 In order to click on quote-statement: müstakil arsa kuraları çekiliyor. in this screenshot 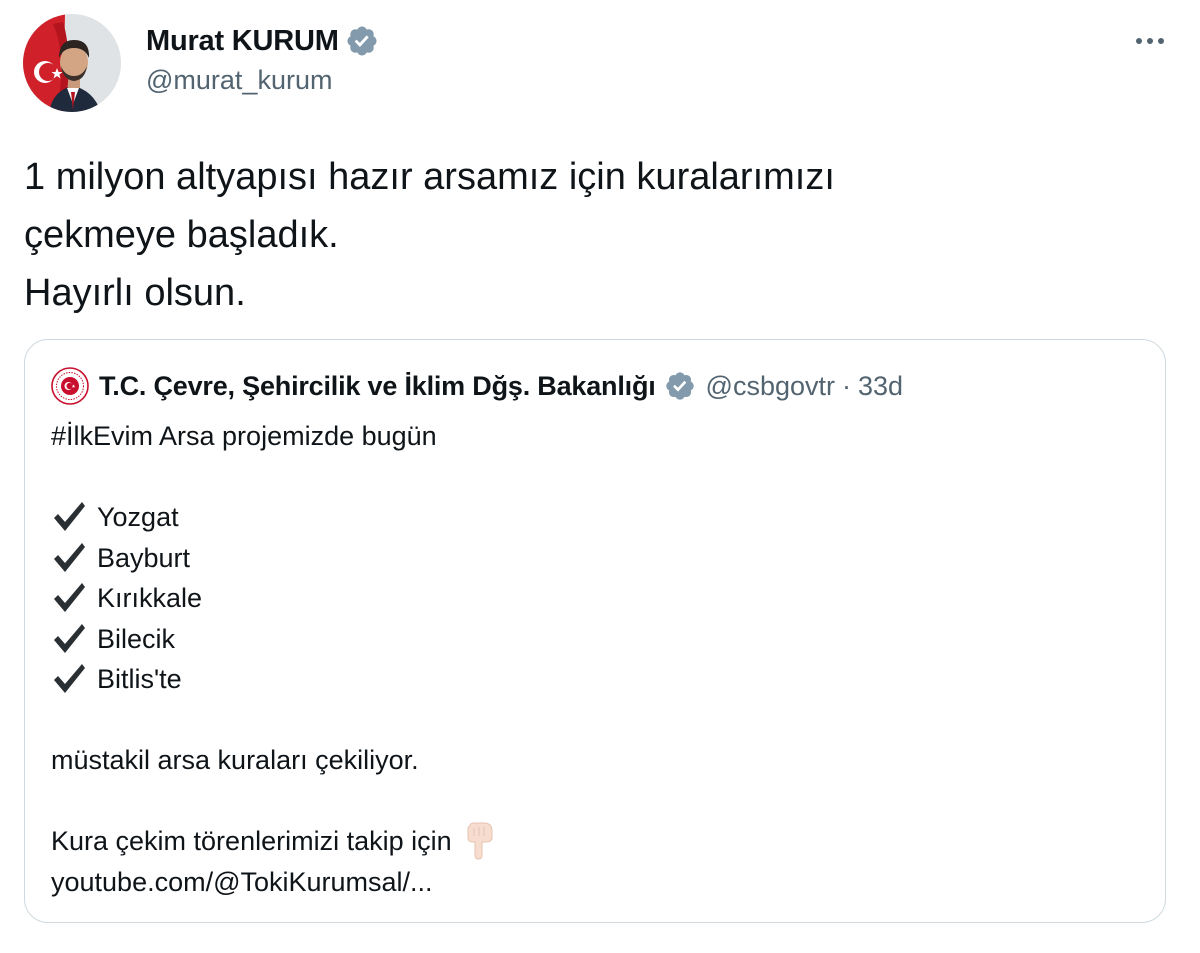, I will do `click(591, 760)`.